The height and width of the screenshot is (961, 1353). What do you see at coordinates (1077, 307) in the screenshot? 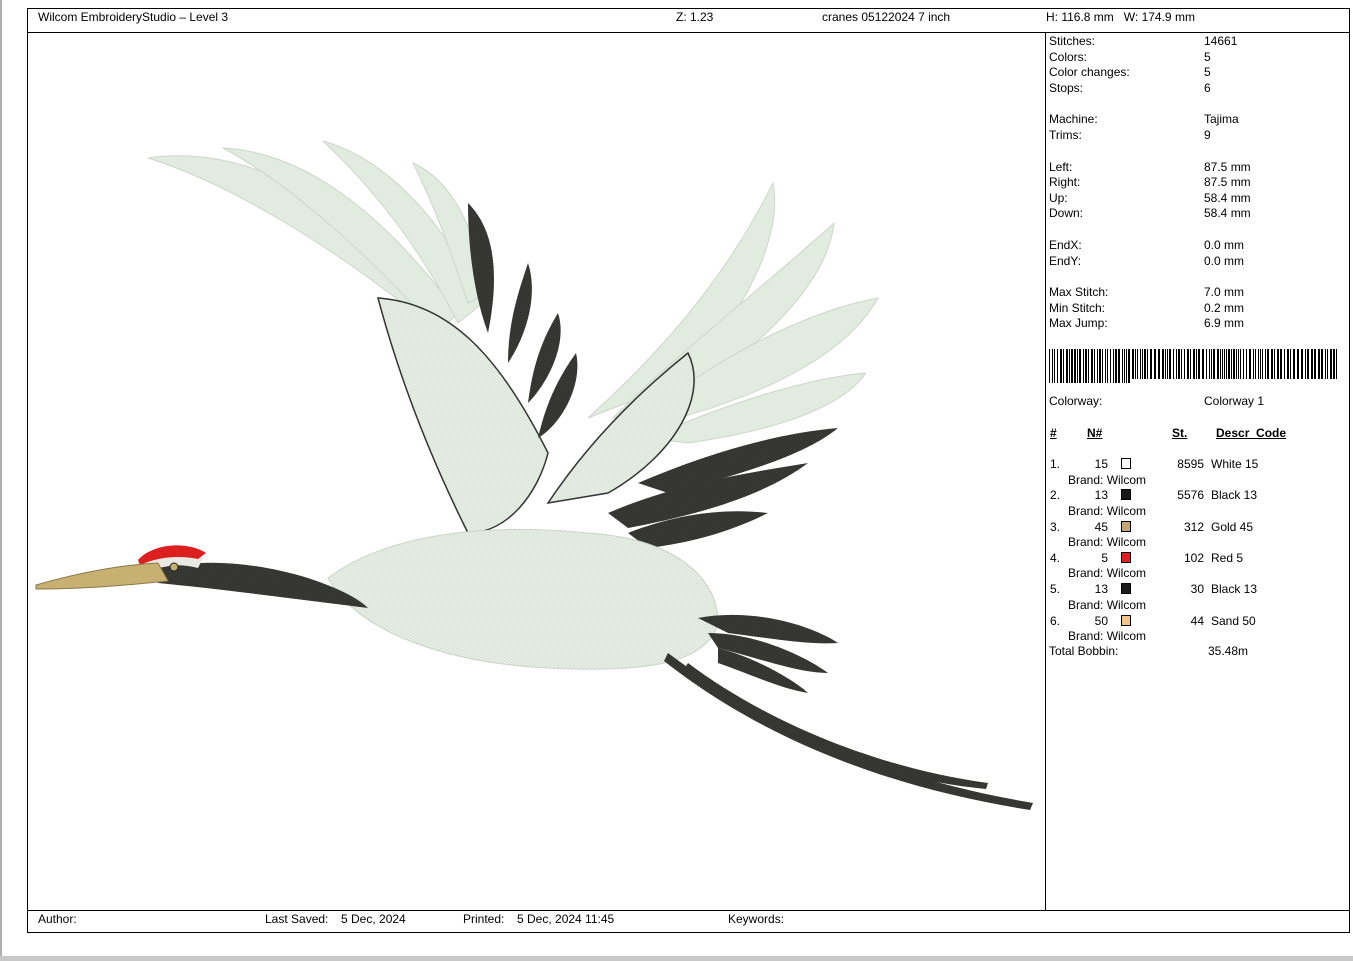
I see `stat-label: Min Stitch:` at bounding box center [1077, 307].